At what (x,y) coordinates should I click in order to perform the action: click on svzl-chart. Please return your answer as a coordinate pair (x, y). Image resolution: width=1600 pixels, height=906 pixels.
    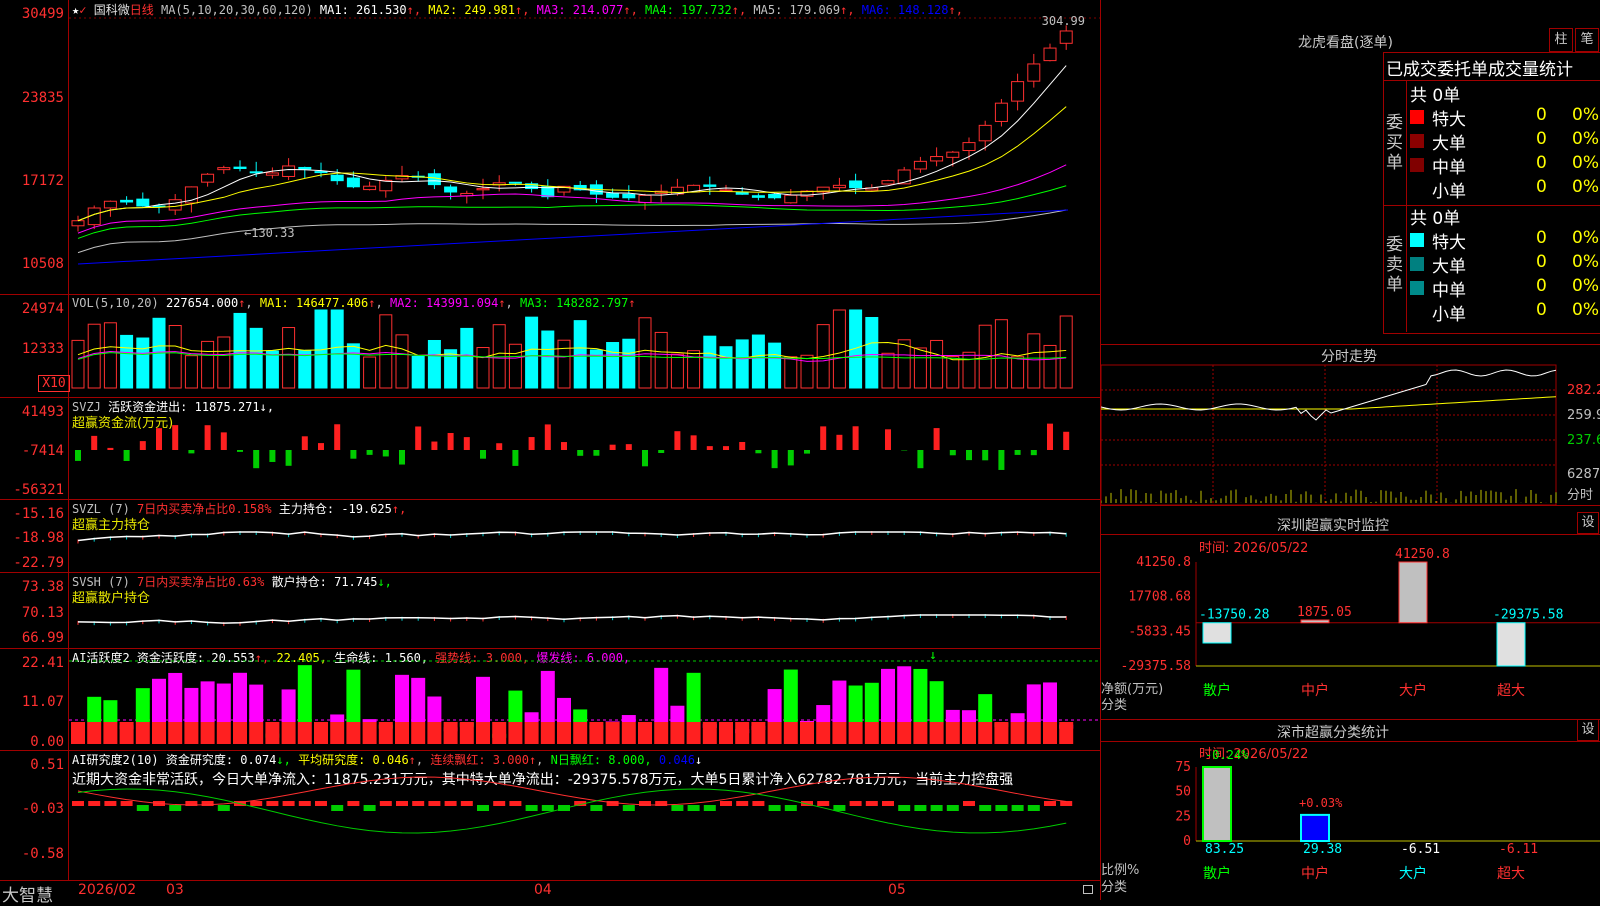
    Looking at the image, I should click on (550, 536).